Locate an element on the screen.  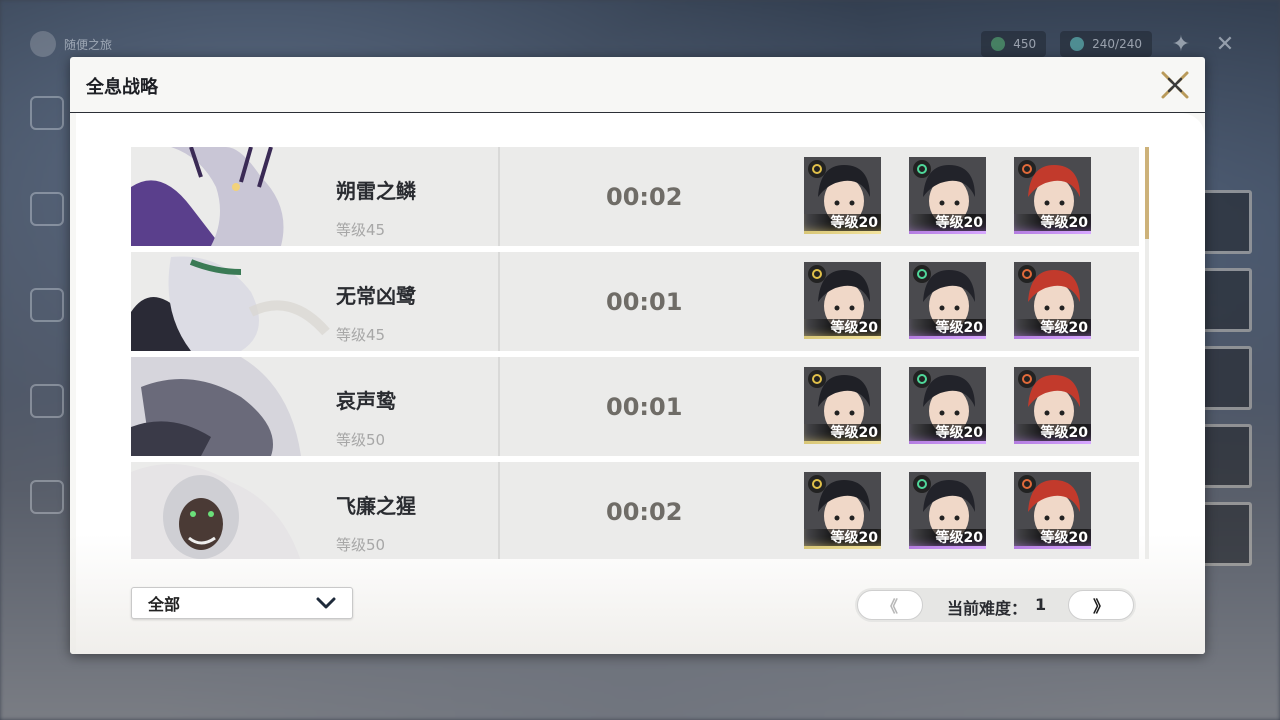
boss-row: 无常凶鹭 等级45 00:01 等级20 等级20 等级20 is located at coordinates (635, 301).